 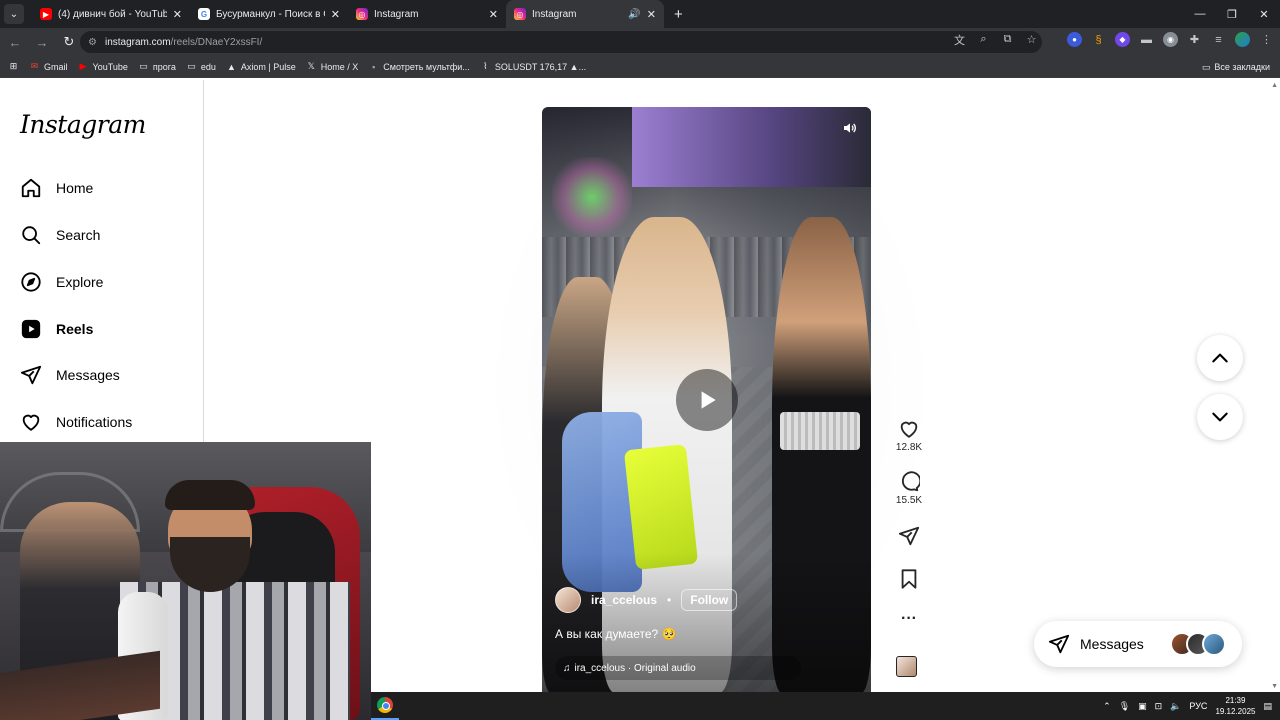 I want to click on extension-blue-icon: ●, so click(x=1074, y=39).